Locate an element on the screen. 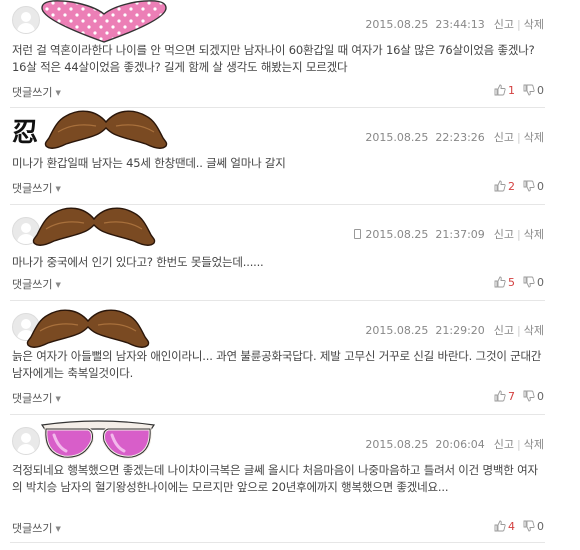 This screenshot has width=580, height=550. comment-text: 미나가 환갑일때 남자는 45세 한창땐데.. 글쎄 얼마나 갈지 is located at coordinates (149, 163).